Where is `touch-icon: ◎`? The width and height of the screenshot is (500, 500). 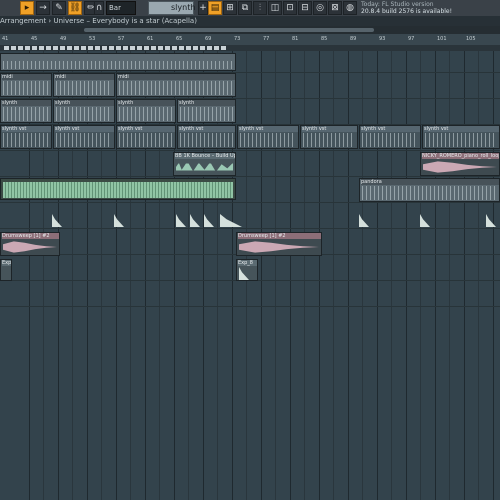 touch-icon: ◎ is located at coordinates (320, 8).